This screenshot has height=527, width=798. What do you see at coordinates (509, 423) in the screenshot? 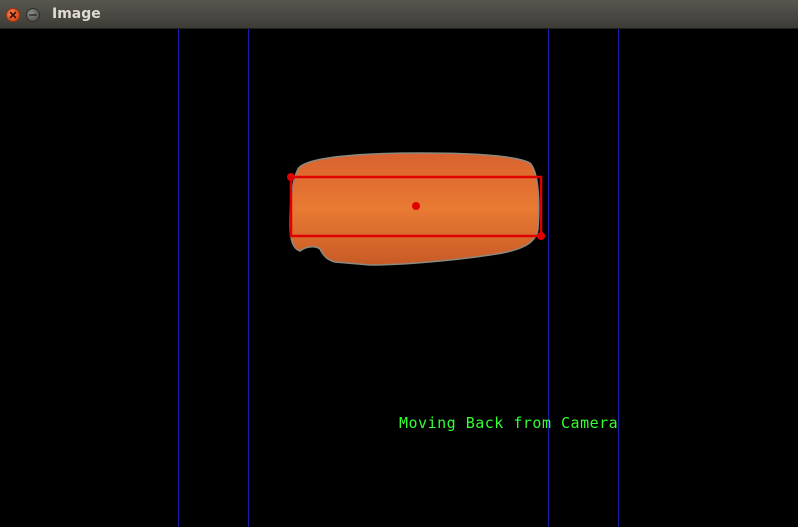
I see `status-text: Moving Back from Camera` at bounding box center [509, 423].